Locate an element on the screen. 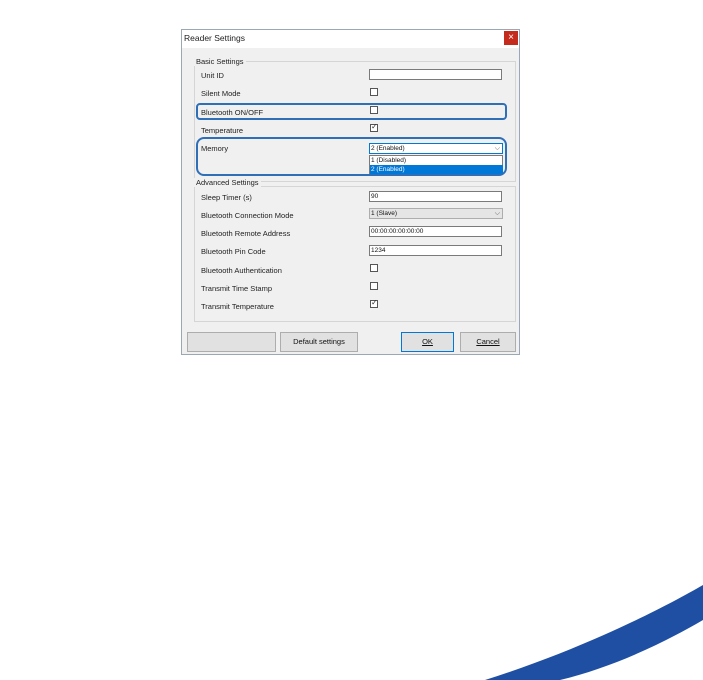 The height and width of the screenshot is (680, 703). decorative-swoosh is located at coordinates (594, 632).